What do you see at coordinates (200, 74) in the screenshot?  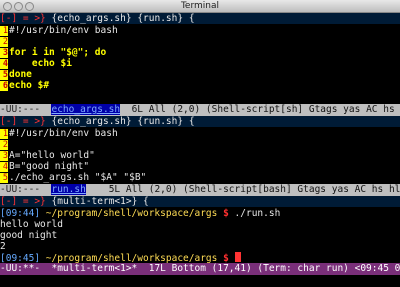 I see `code-line: 5done` at bounding box center [200, 74].